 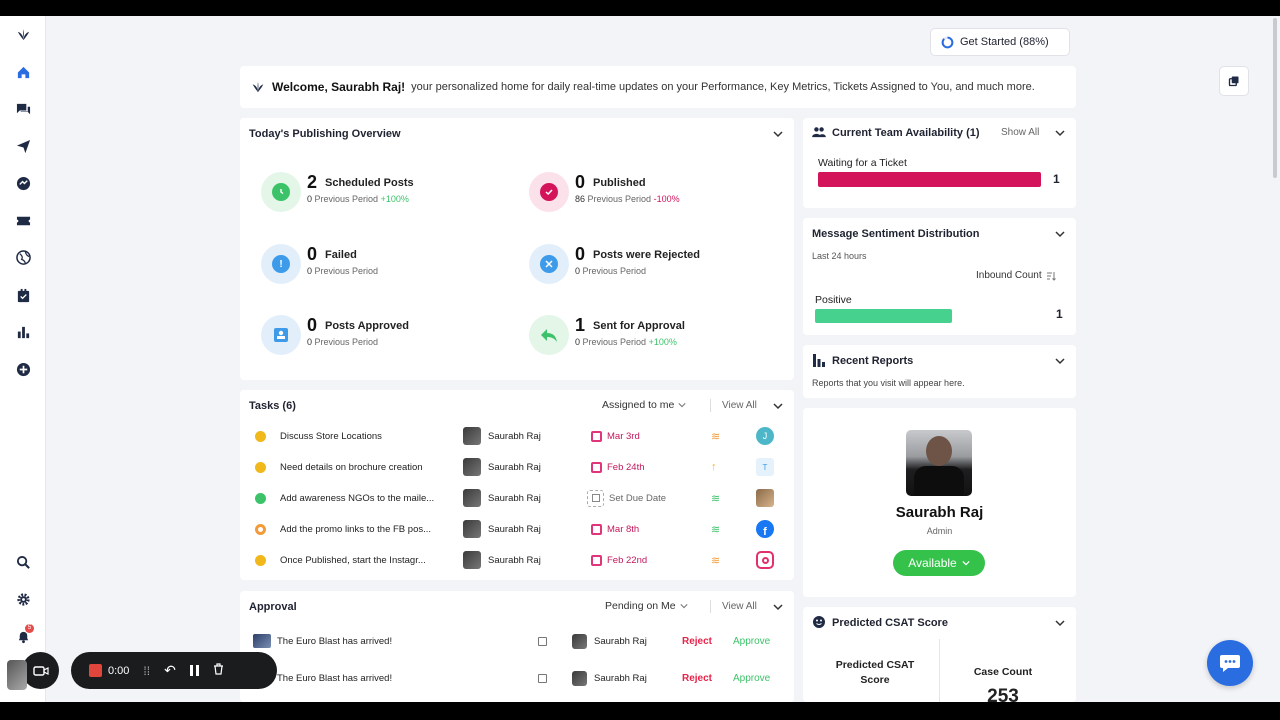 What do you see at coordinates (170, 670) in the screenshot?
I see `undo-icon: ↶` at bounding box center [170, 670].